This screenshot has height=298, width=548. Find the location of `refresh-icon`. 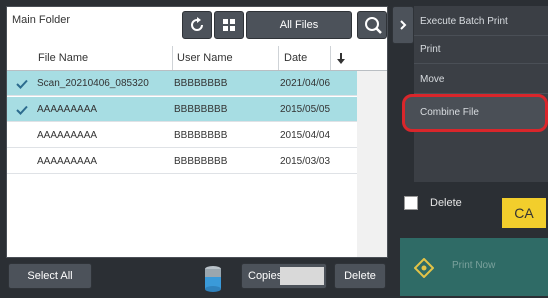

refresh-icon is located at coordinates (197, 24).